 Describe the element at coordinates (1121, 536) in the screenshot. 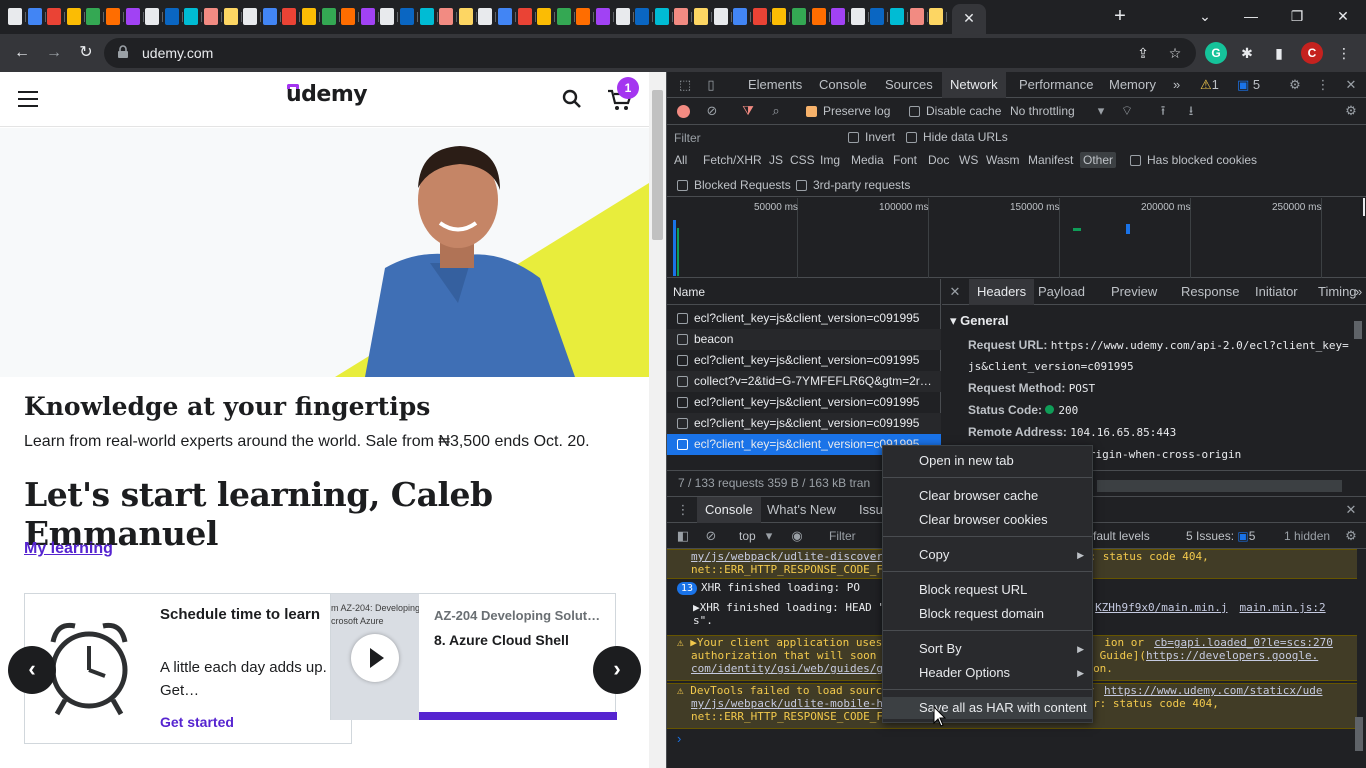

I see `log-levels-select: fault levels` at that location.